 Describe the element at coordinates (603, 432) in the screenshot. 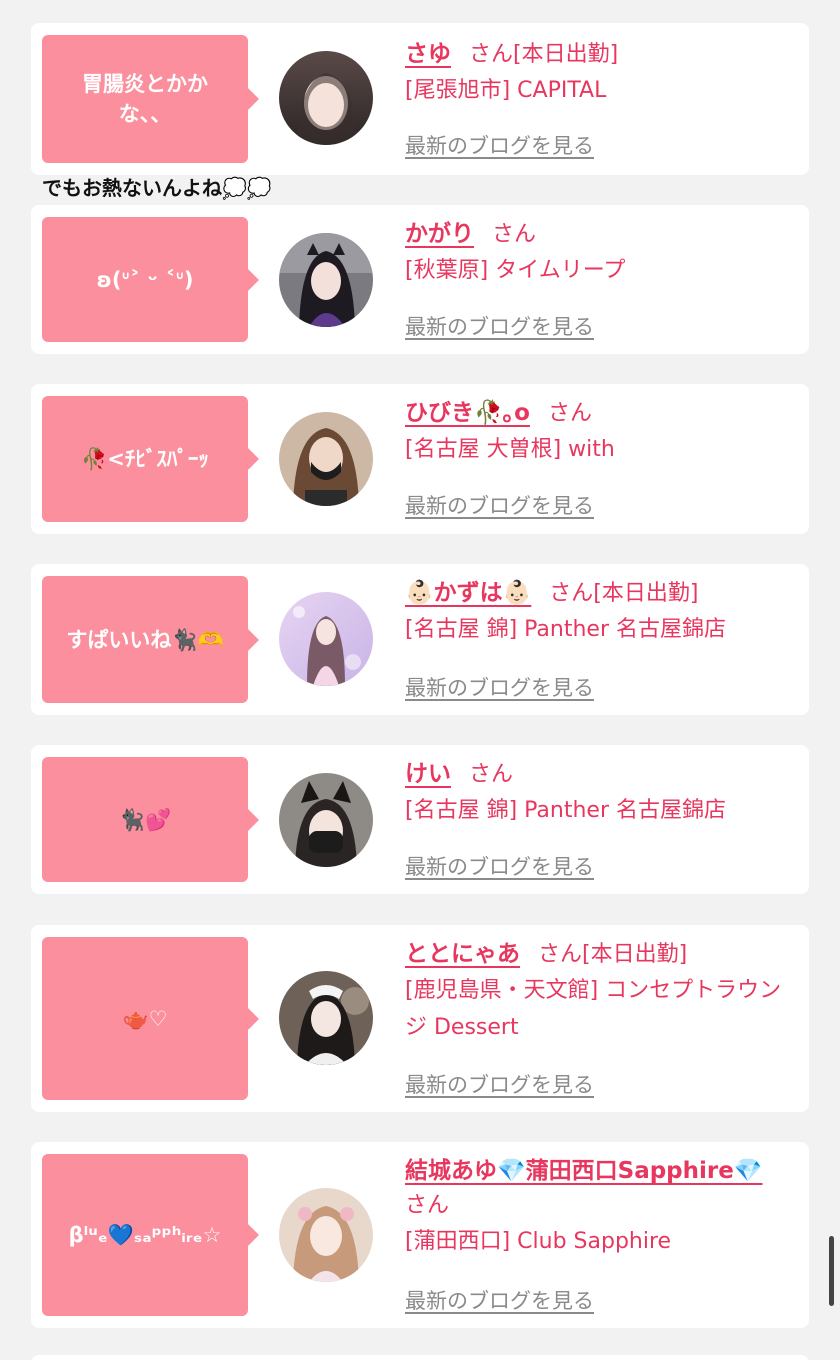

I see `cast-info: ひびき🥀｡o さん [名古屋 大曽根] with` at that location.